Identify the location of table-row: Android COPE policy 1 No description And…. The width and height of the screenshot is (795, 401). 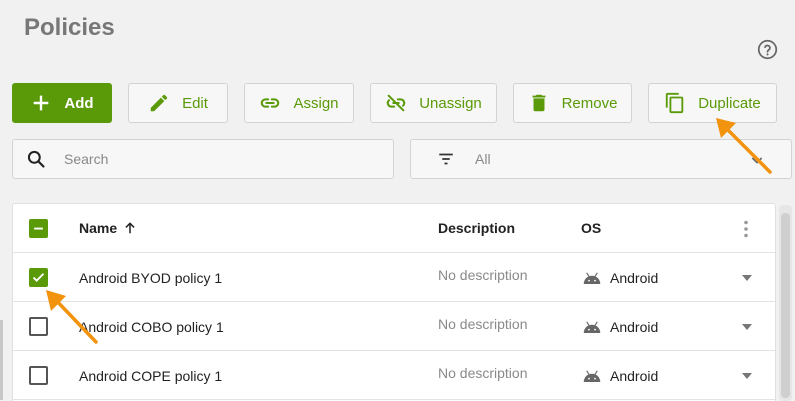
(394, 375).